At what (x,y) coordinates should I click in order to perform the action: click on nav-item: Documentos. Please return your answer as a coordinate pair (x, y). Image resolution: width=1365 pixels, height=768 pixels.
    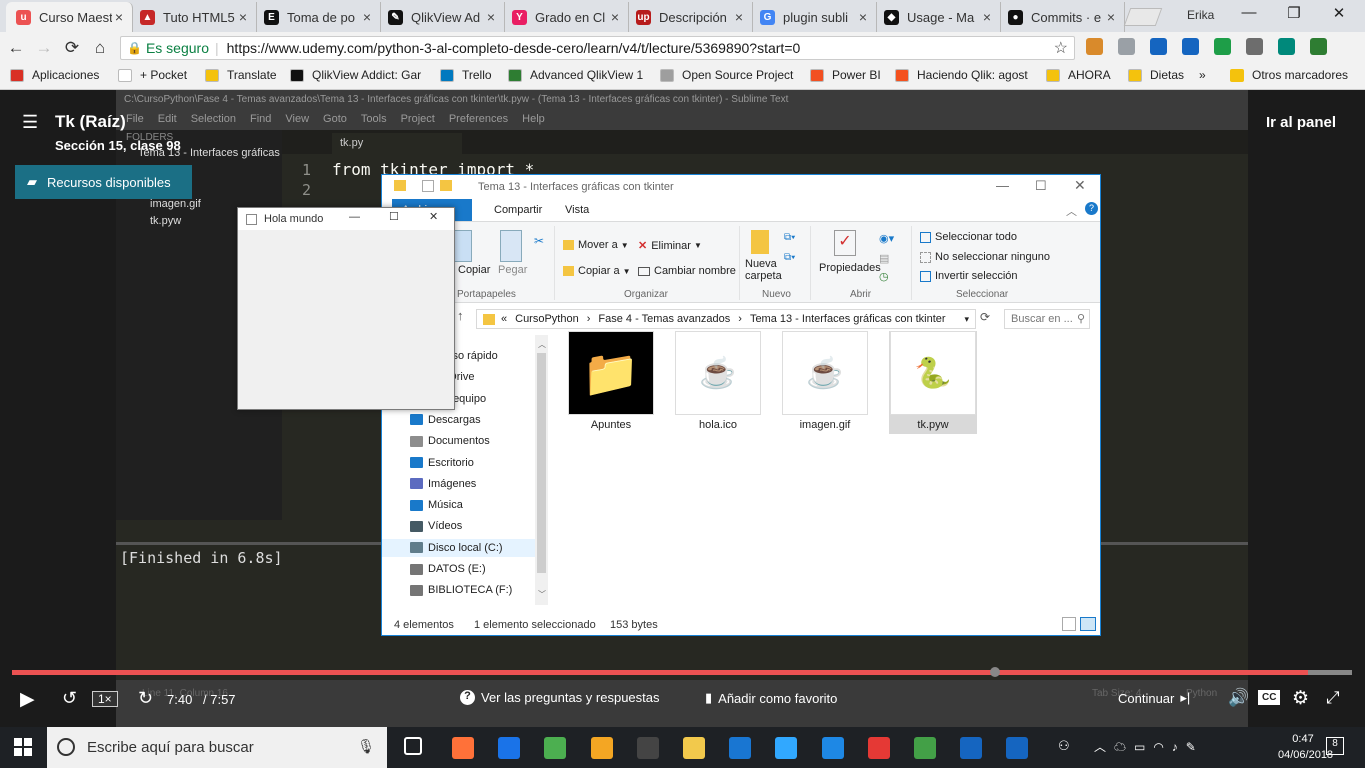
    Looking at the image, I should click on (450, 441).